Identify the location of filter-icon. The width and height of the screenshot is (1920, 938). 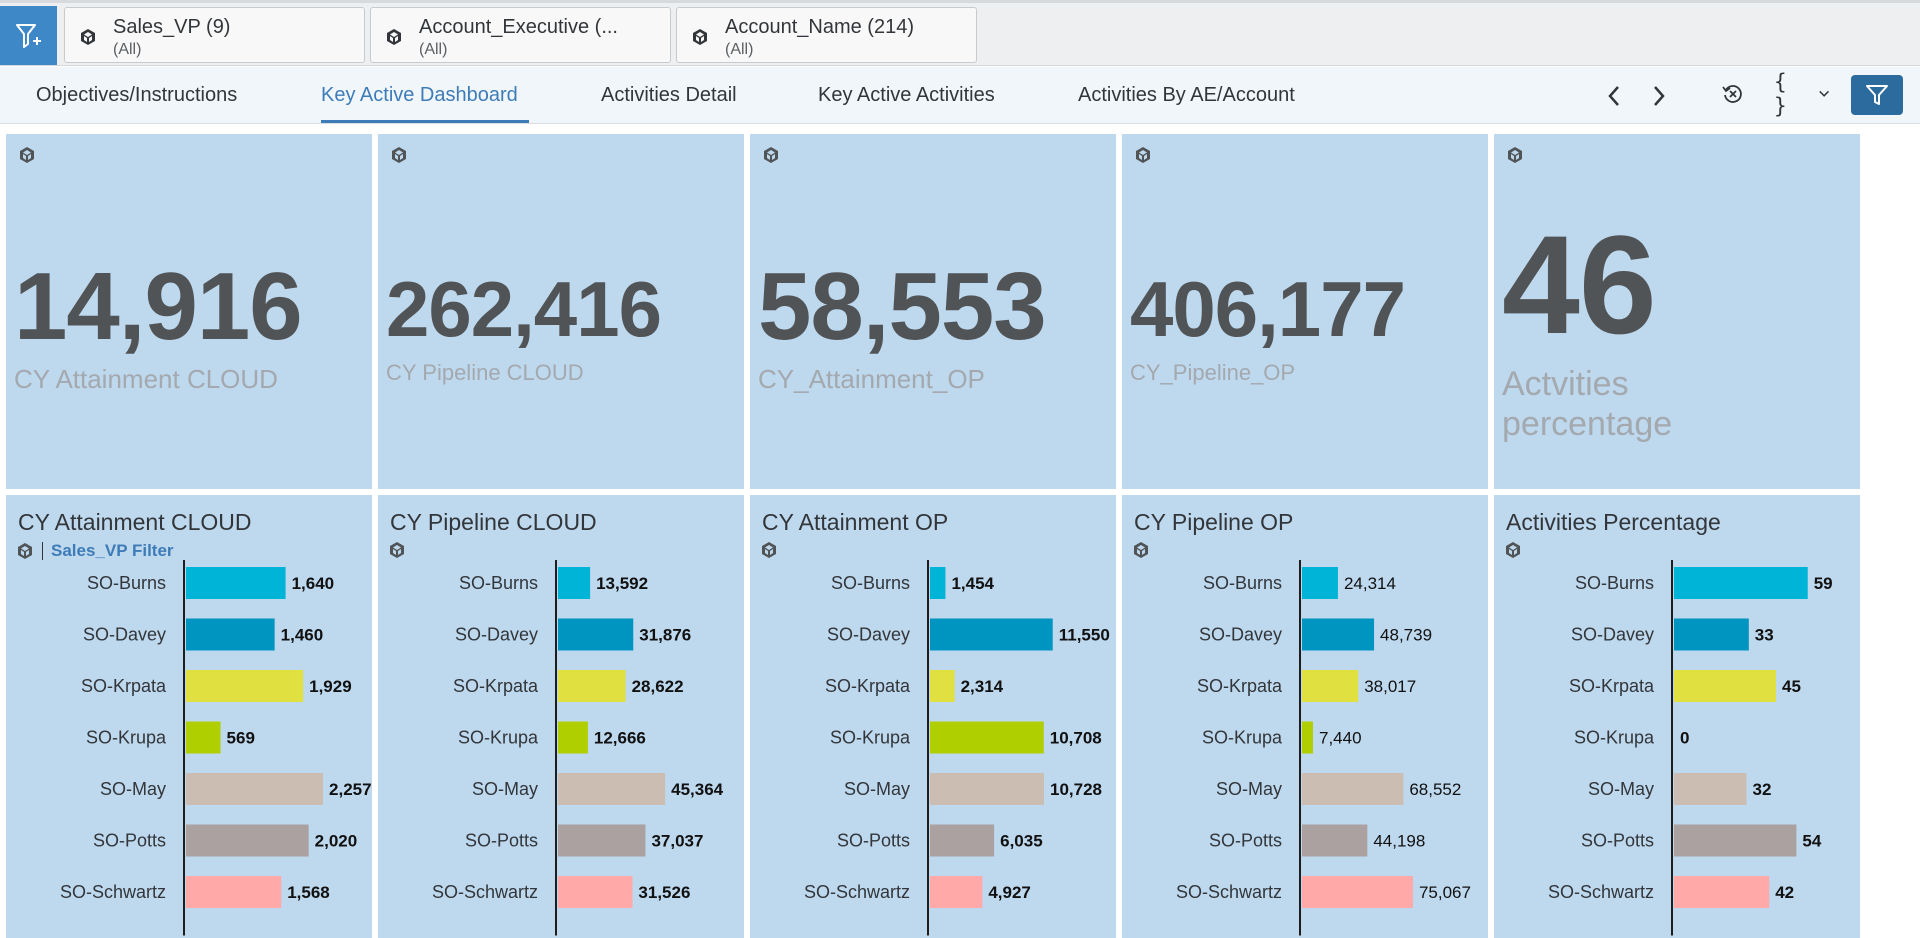
(1877, 95).